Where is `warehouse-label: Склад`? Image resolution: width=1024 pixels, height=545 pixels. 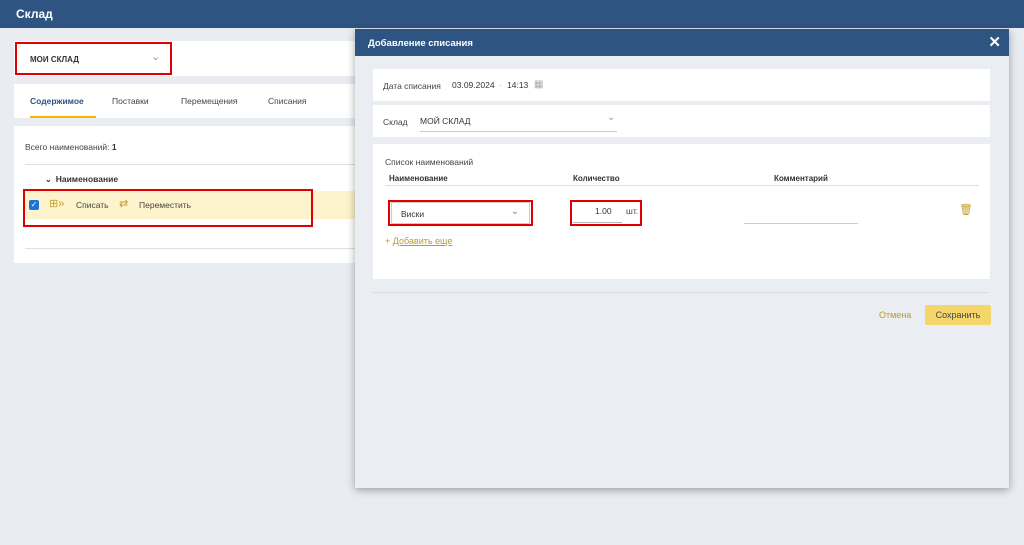
warehouse-label: Склад is located at coordinates (395, 122).